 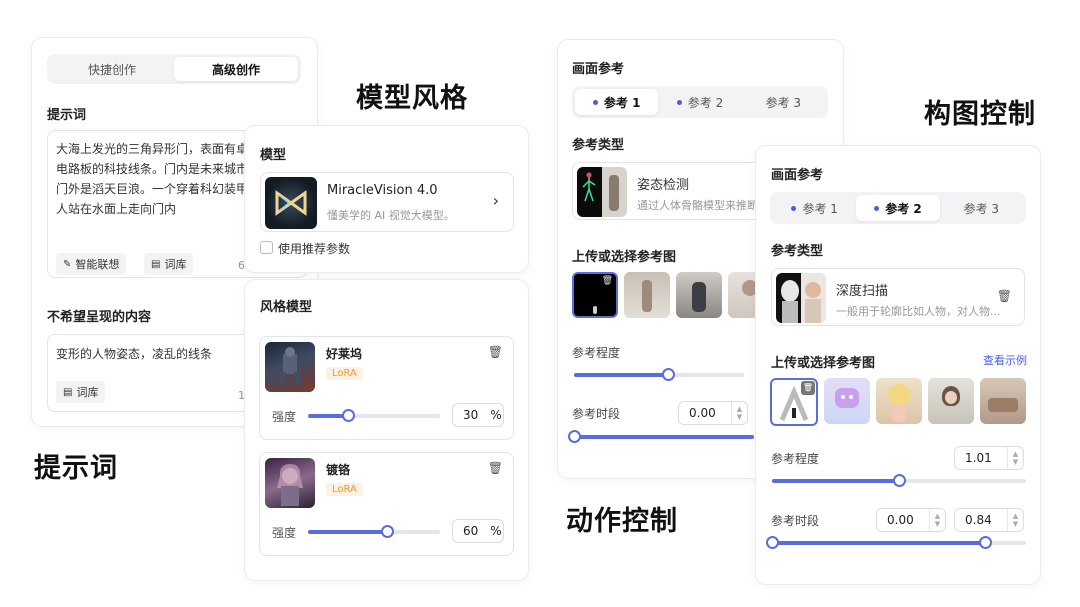 What do you see at coordinates (284, 533) in the screenshot?
I see `strength-label: 强度` at bounding box center [284, 533].